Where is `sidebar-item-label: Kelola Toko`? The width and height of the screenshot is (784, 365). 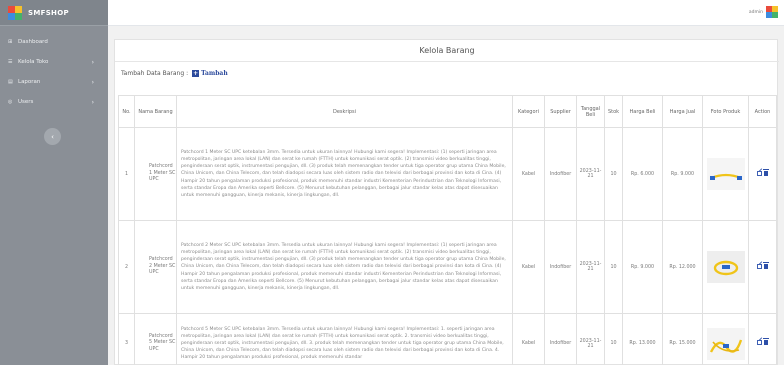 sidebar-item-label: Kelola Toko is located at coordinates (33, 62).